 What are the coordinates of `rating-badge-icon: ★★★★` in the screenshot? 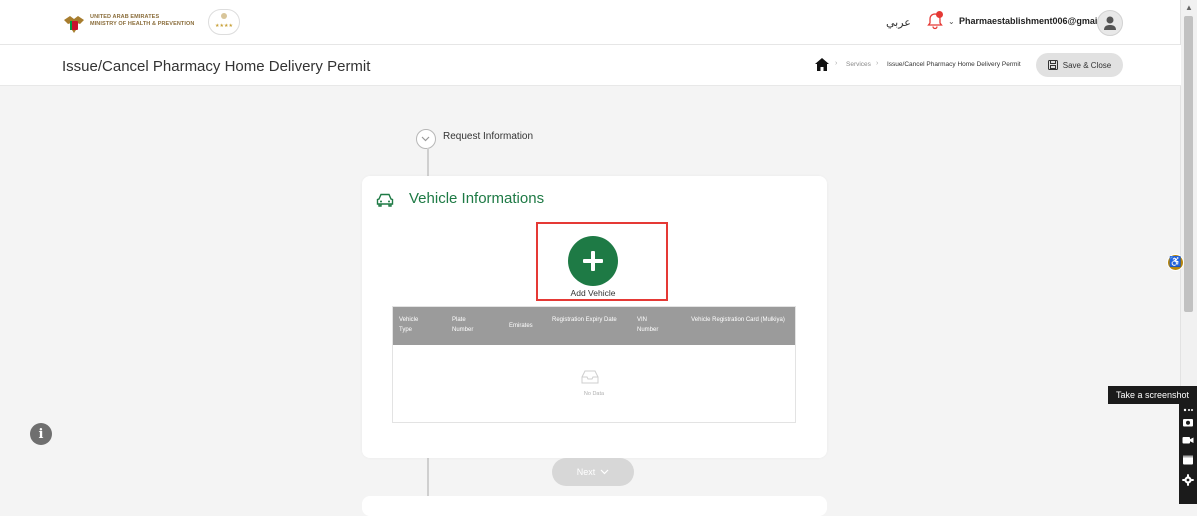 It's located at (224, 22).